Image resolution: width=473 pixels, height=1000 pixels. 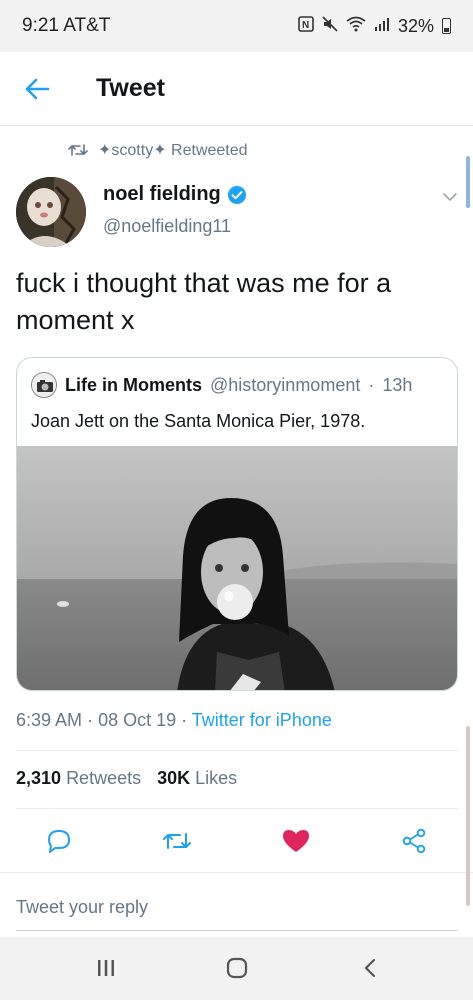 I want to click on tweet-timestamp: 6:39 AM · 08 Oct 19 · Twitter for iPhone, so click(x=174, y=720).